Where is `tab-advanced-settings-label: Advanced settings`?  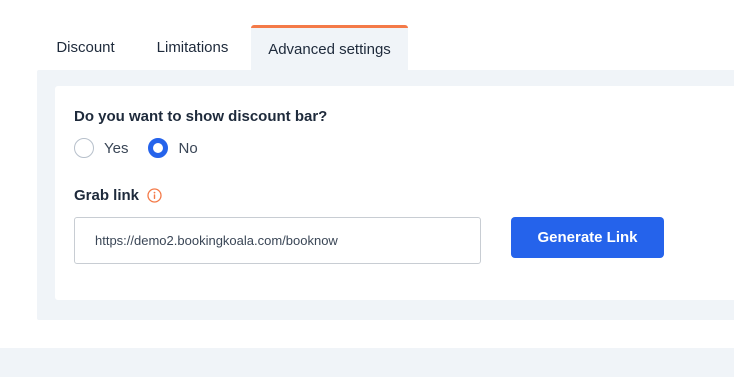 tab-advanced-settings-label: Advanced settings is located at coordinates (329, 49).